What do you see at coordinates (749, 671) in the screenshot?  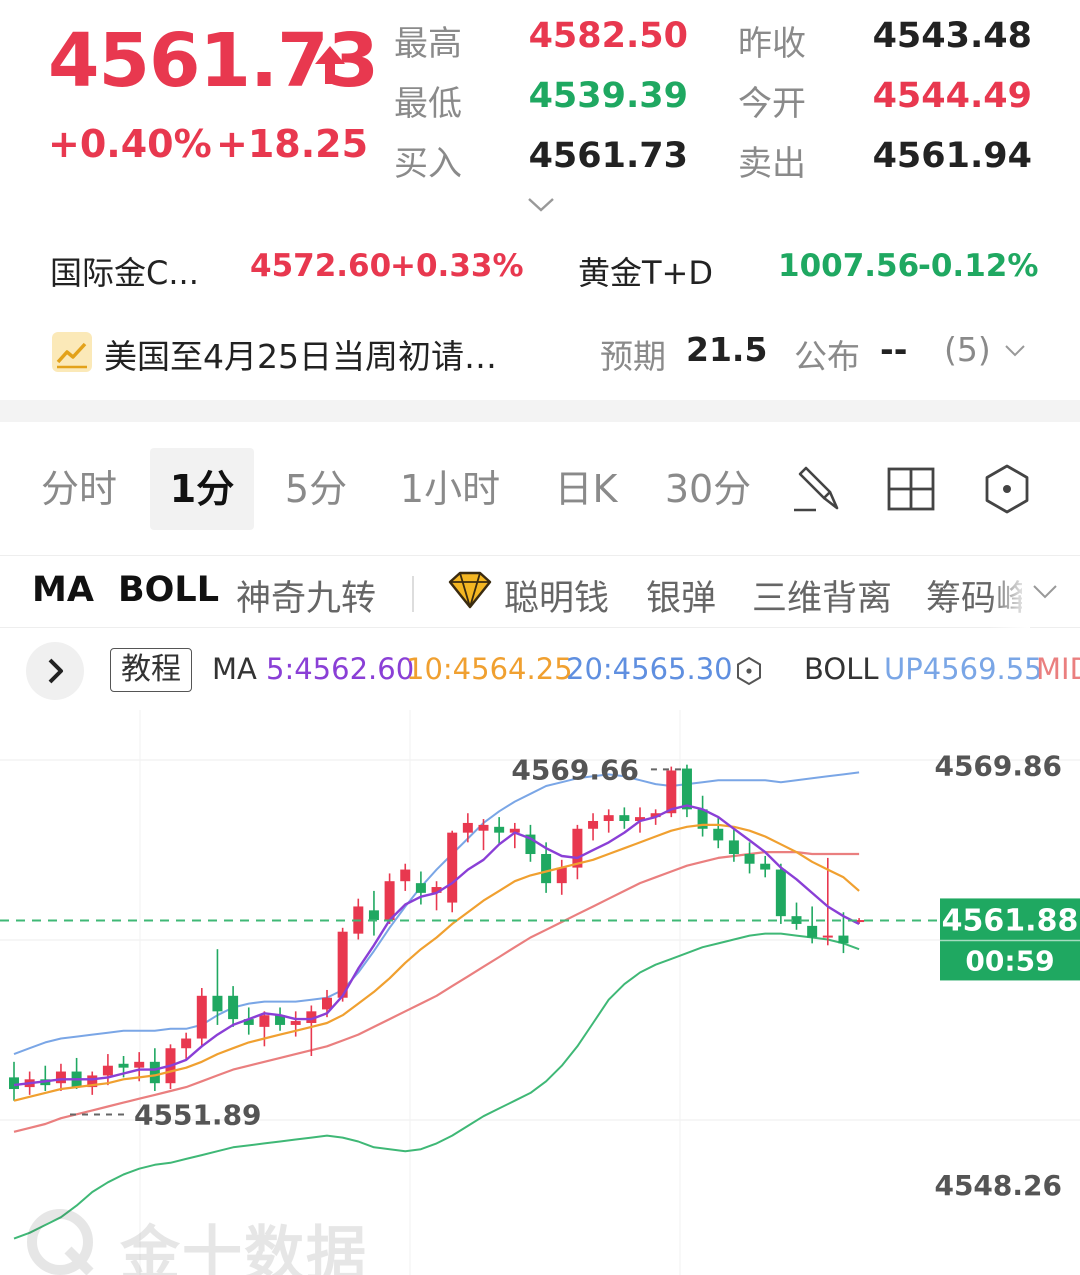 I see `ma-settings-icon` at bounding box center [749, 671].